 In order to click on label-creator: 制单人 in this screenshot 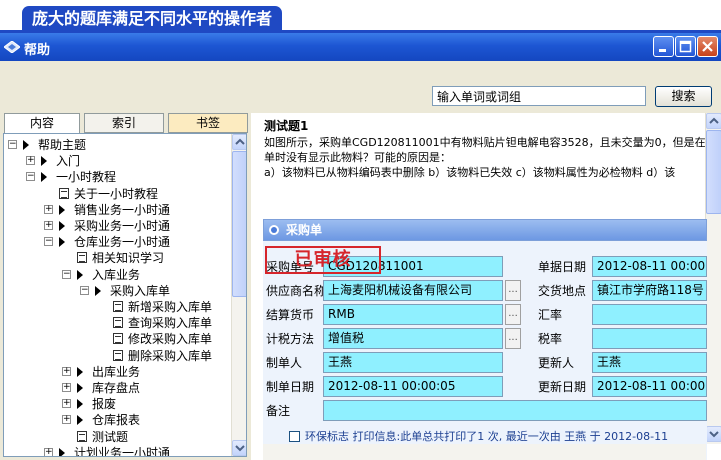, I will do `click(284, 363)`.